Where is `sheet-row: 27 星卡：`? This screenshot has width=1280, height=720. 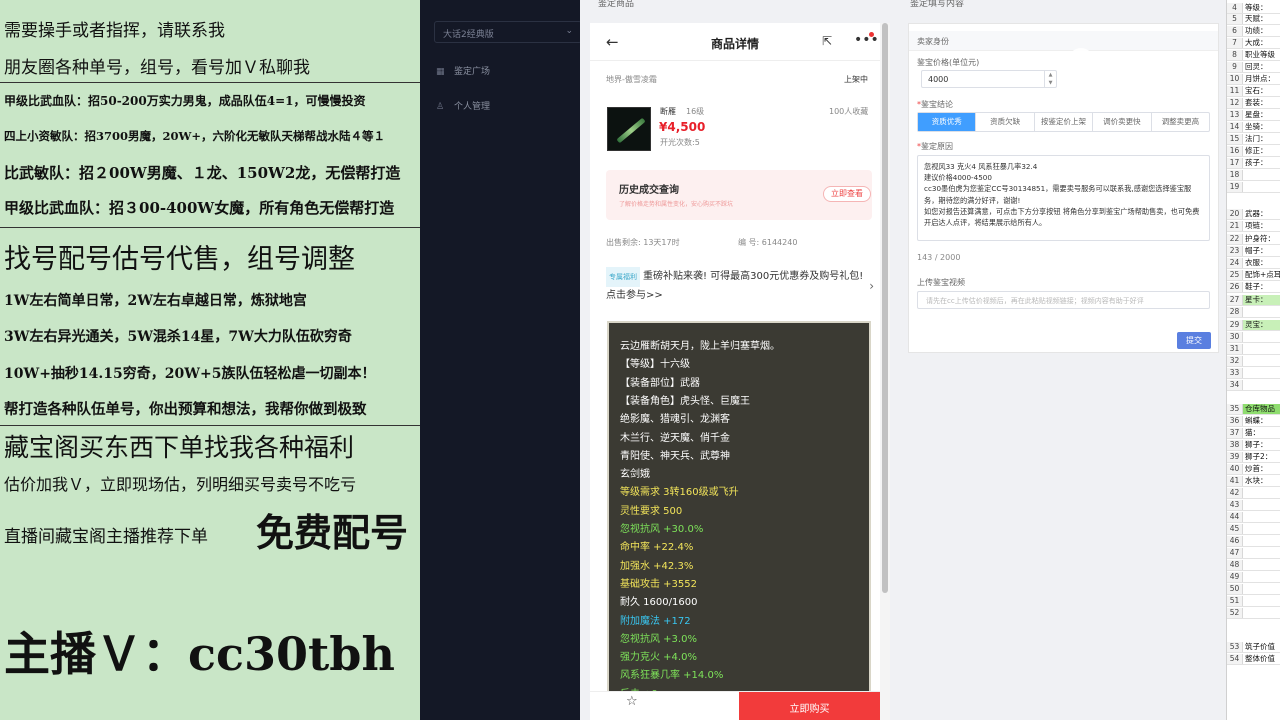
sheet-row: 27 星卡： is located at coordinates (1253, 300).